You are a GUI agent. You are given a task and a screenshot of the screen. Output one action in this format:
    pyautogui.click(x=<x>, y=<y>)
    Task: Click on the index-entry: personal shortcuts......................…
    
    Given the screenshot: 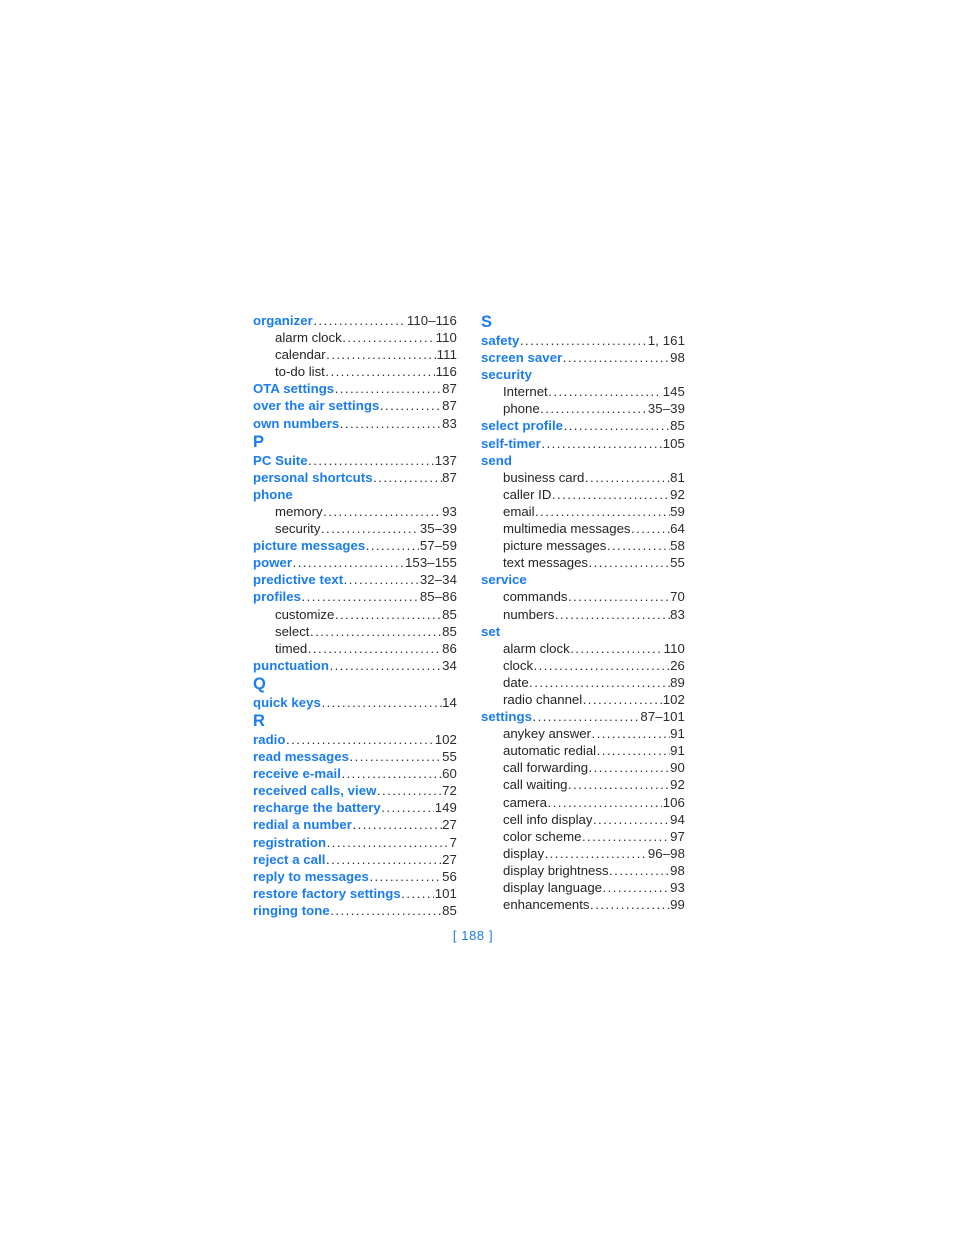 What is the action you would take?
    pyautogui.click(x=355, y=477)
    